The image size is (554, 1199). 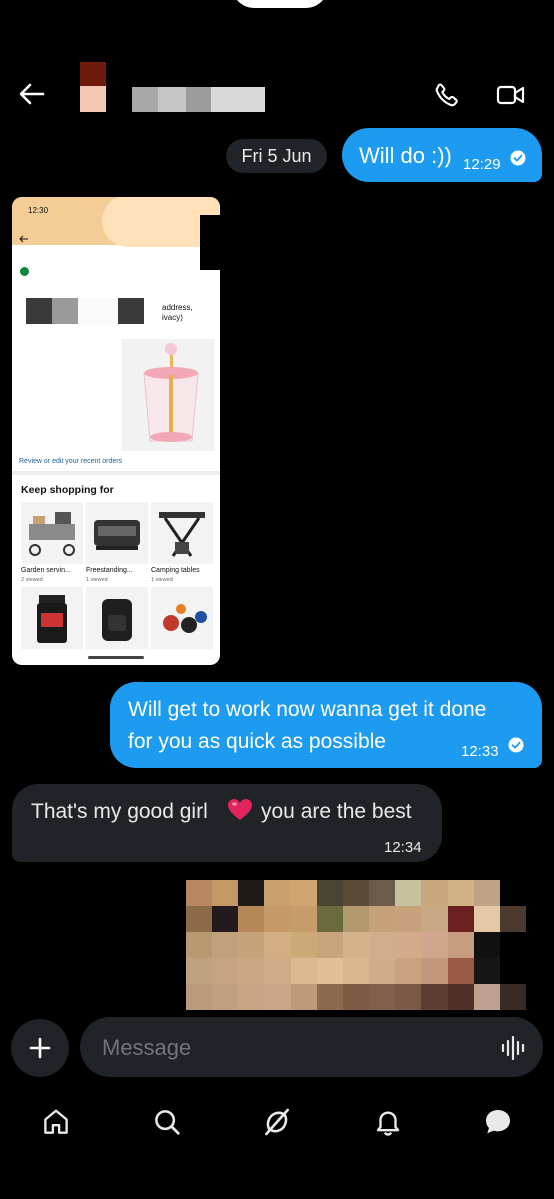 I want to click on video-camera-icon, so click(x=510, y=95).